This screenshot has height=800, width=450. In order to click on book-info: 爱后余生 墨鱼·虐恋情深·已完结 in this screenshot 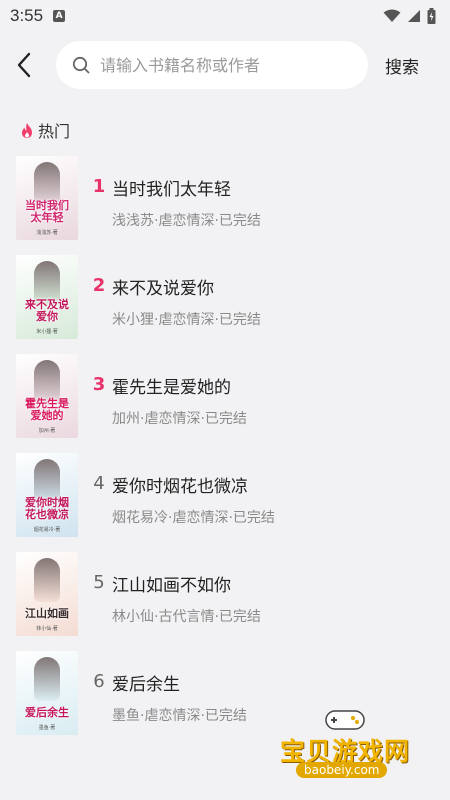, I will do `click(179, 697)`.